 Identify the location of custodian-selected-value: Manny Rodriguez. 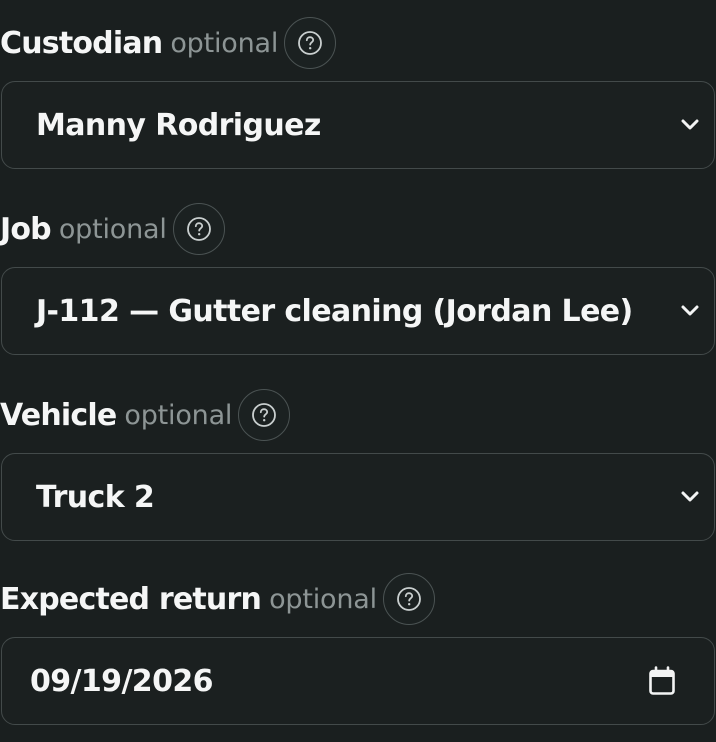
(178, 125).